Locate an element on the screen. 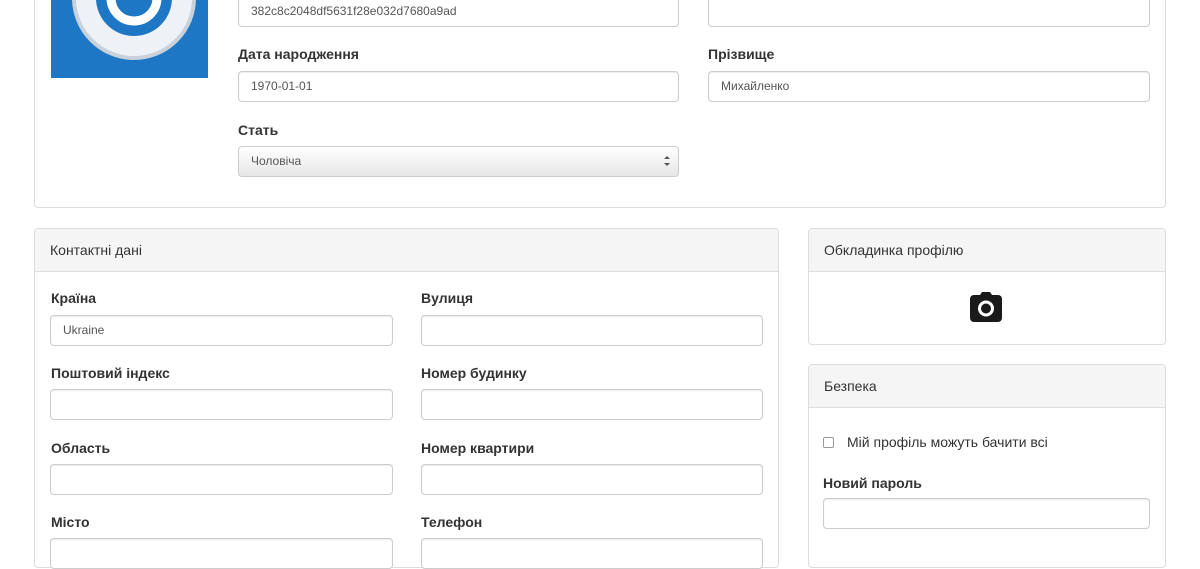 This screenshot has height=569, width=1200. city-field is located at coordinates (221, 553).